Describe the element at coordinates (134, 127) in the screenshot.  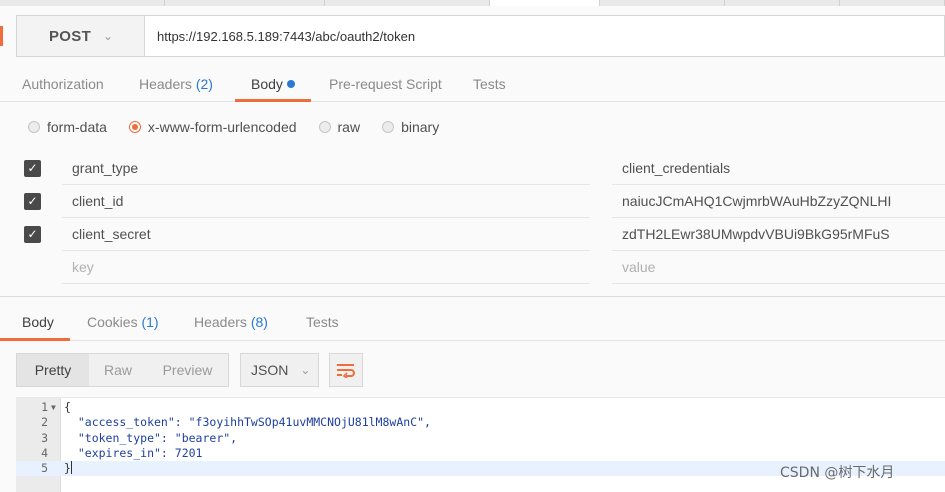
I see `radio-selected-icon` at that location.